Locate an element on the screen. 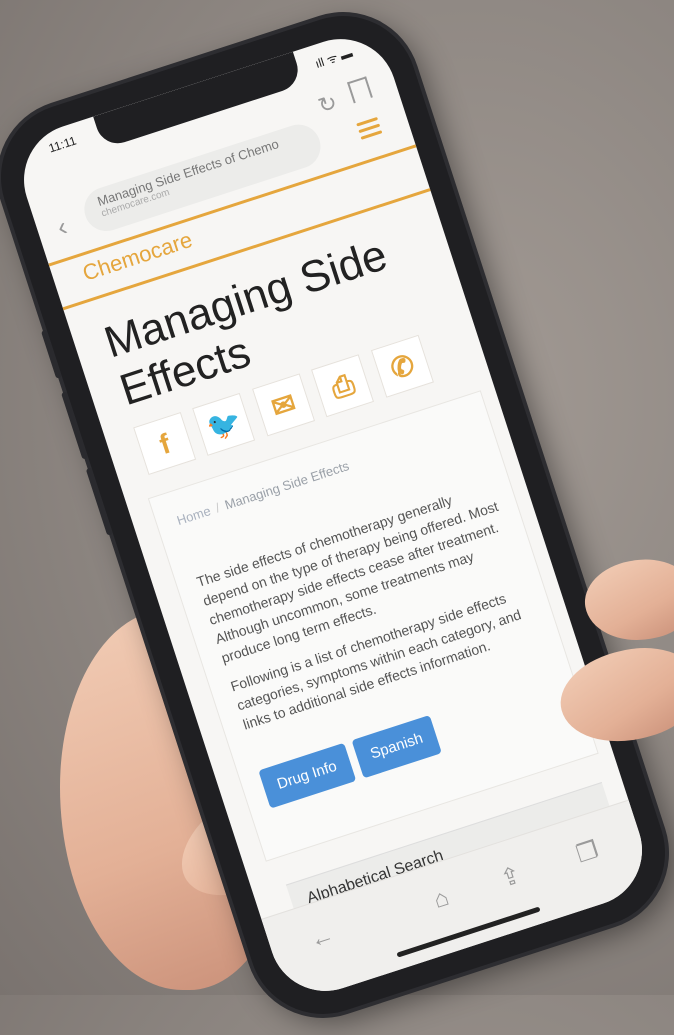 This screenshot has width=674, height=1035. drug-info-button: Drug Info is located at coordinates (307, 775).